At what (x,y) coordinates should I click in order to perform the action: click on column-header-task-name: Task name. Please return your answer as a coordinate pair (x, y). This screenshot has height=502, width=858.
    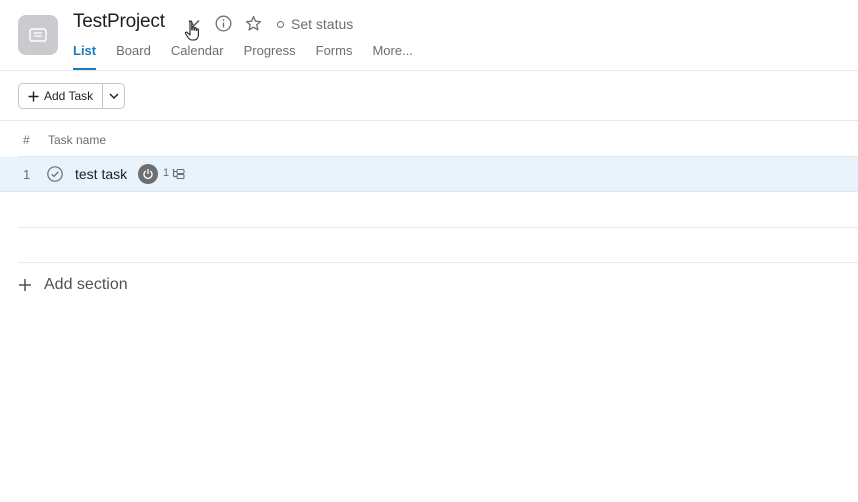
    Looking at the image, I should click on (77, 140).